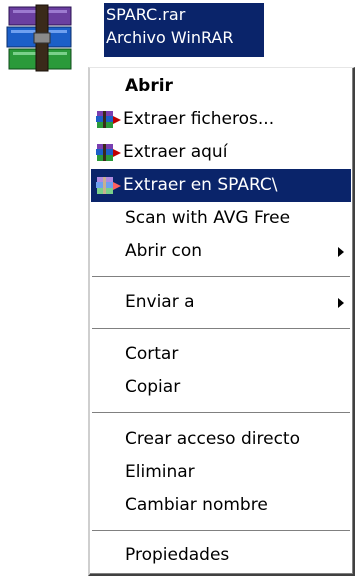  Describe the element at coordinates (221, 472) in the screenshot. I see `menu-item-eliminar: Eliminar` at that location.